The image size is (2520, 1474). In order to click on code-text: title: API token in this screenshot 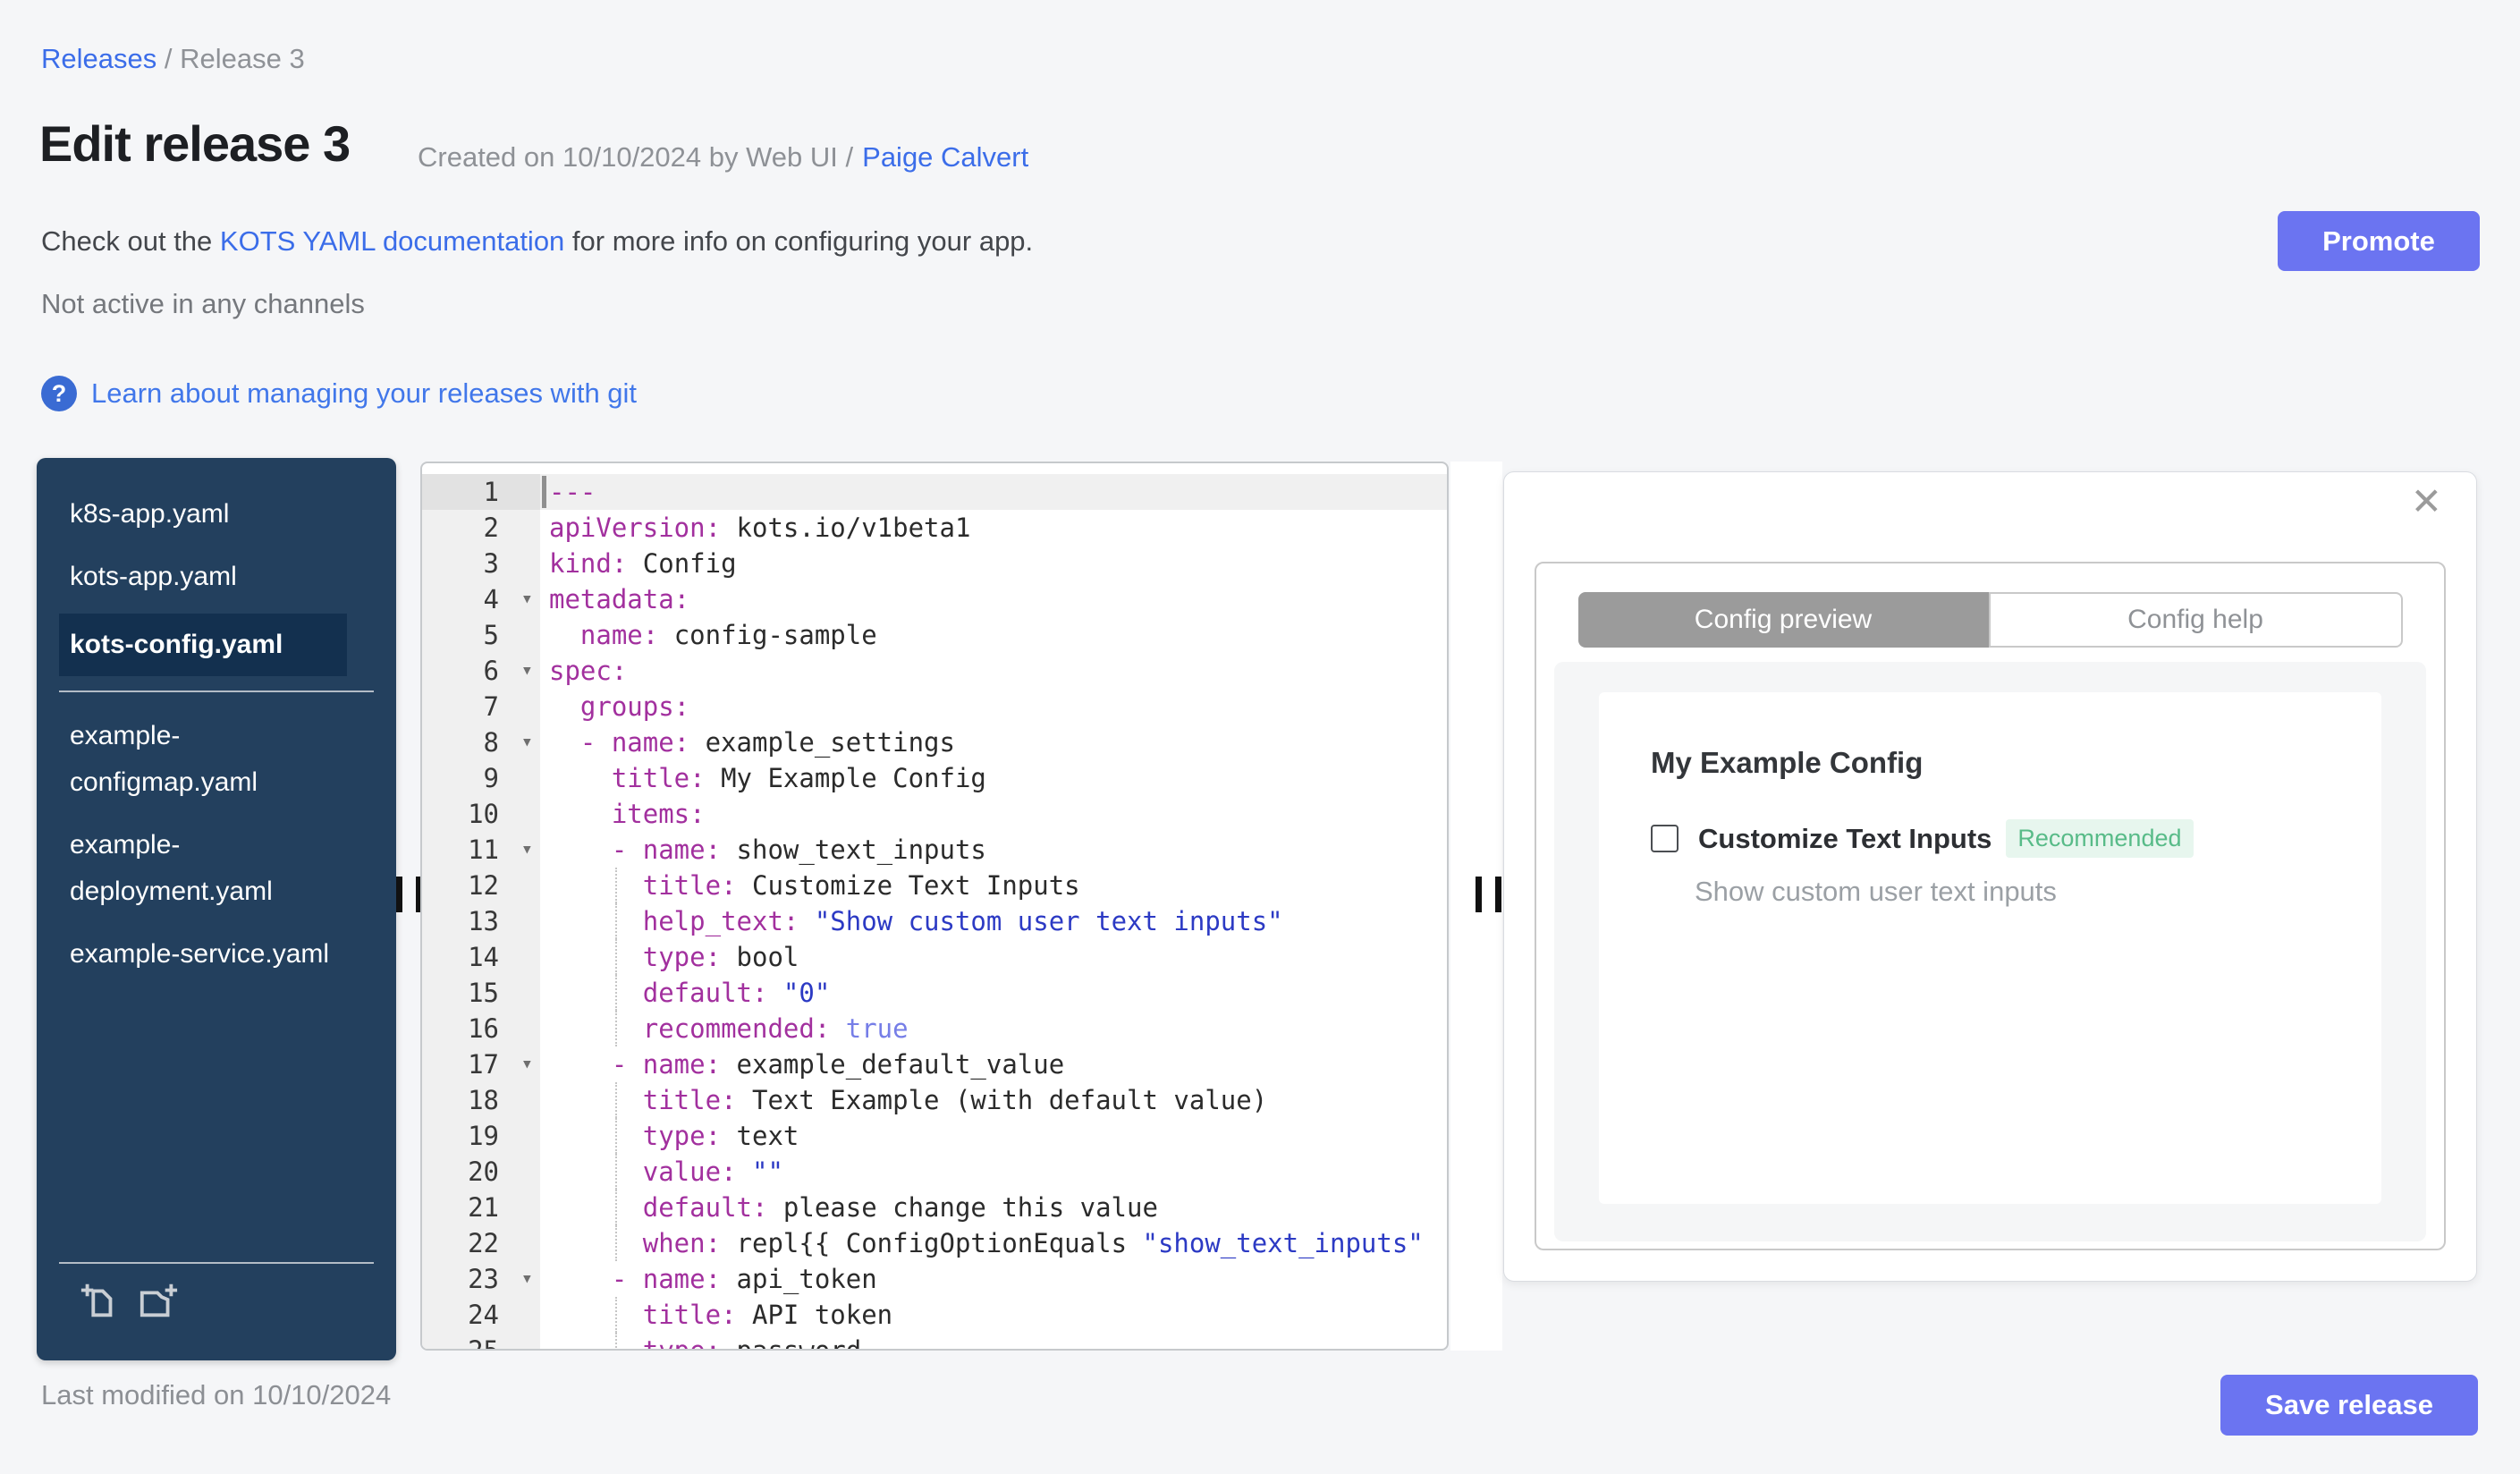, I will do `click(993, 1315)`.